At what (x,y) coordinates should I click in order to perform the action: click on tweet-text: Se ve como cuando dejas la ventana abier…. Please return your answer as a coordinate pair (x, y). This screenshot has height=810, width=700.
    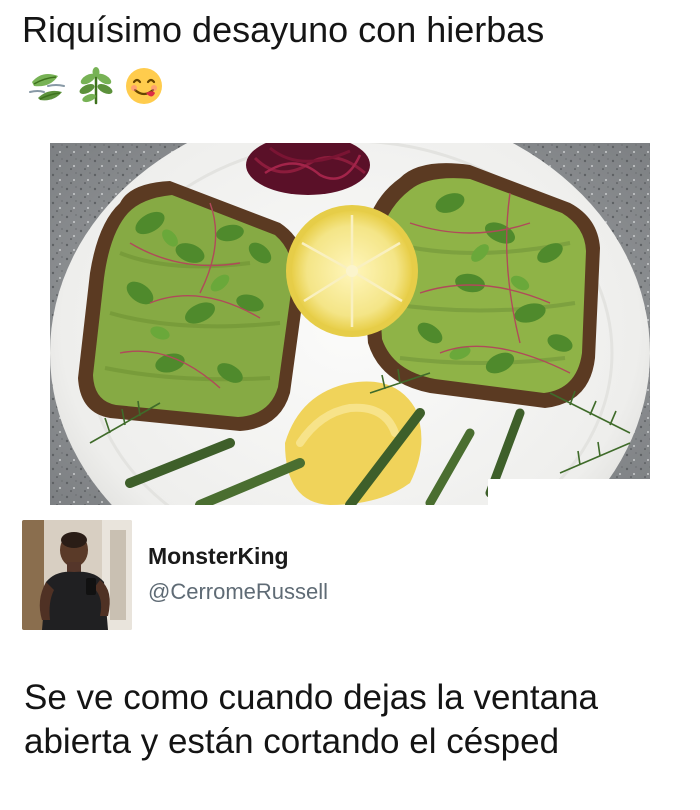
    Looking at the image, I should click on (311, 719).